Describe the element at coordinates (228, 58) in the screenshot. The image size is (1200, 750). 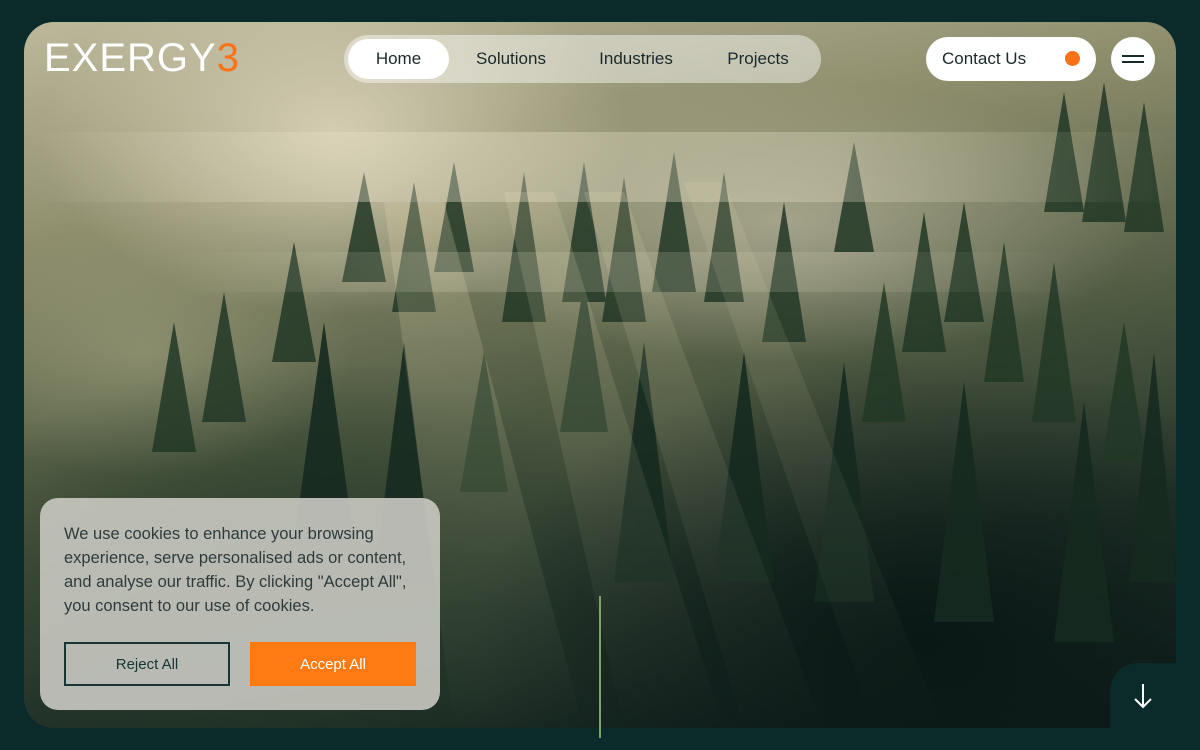
I see `logo-accent: 3` at that location.